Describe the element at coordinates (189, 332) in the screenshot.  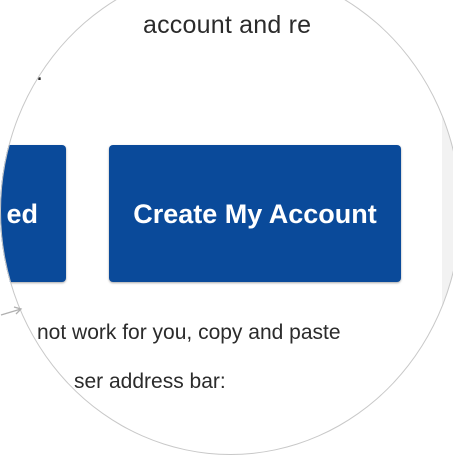
I see `fallback-text-line-1: not work for you, copy and paste` at that location.